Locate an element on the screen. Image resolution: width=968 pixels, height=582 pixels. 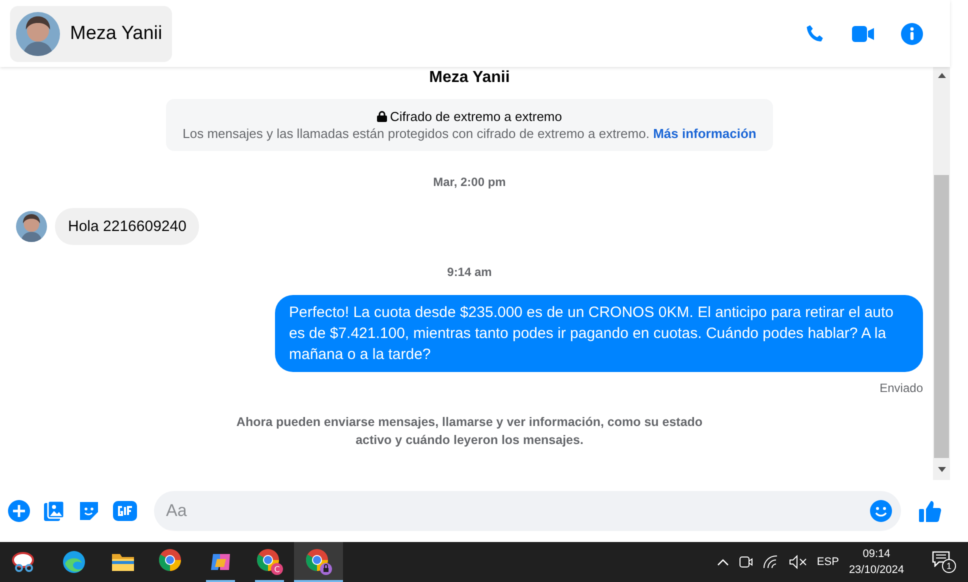
more-info-link: Más información is located at coordinates (704, 133).